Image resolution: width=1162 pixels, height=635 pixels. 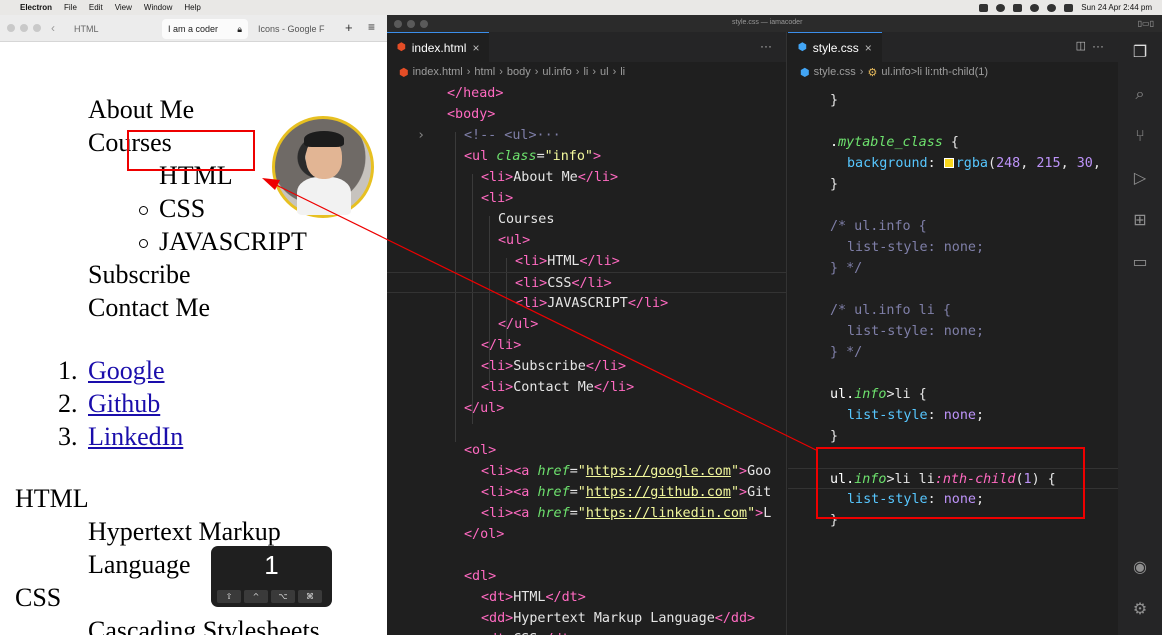 I want to click on window-title: style.css — iamacoder, so click(x=767, y=22).